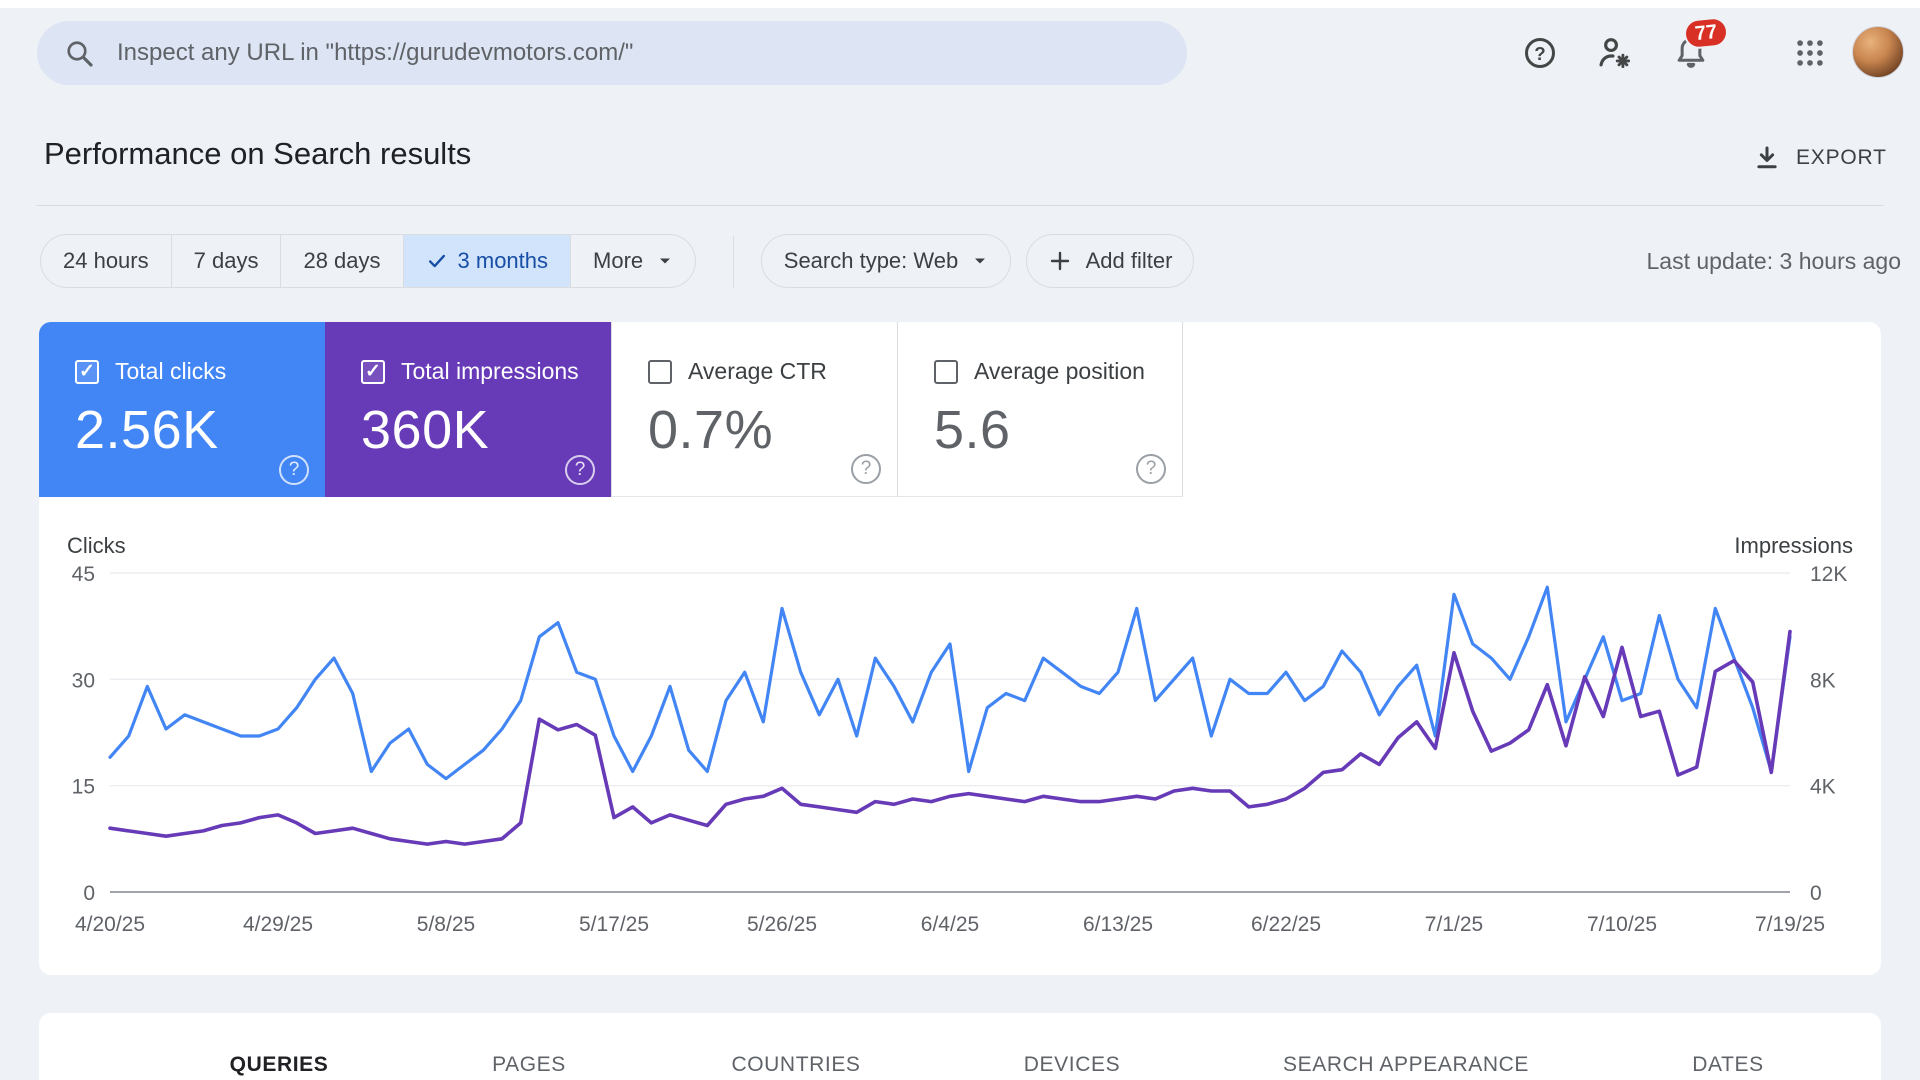 The width and height of the screenshot is (1920, 1080). I want to click on tab-queries: QUERIES, so click(279, 1065).